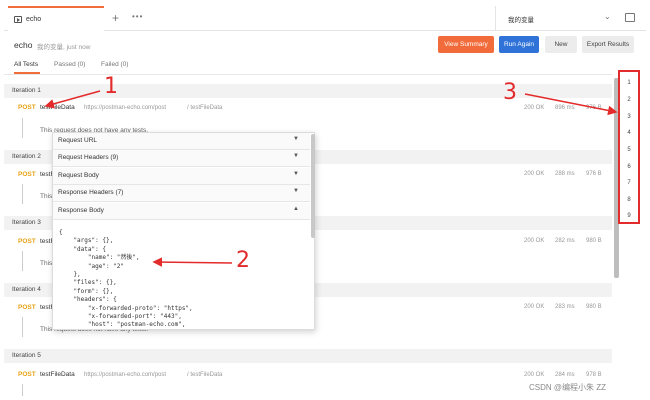  Describe the element at coordinates (568, 387) in the screenshot. I see `watermark: CSDN @编程小朱 ZZ` at that location.